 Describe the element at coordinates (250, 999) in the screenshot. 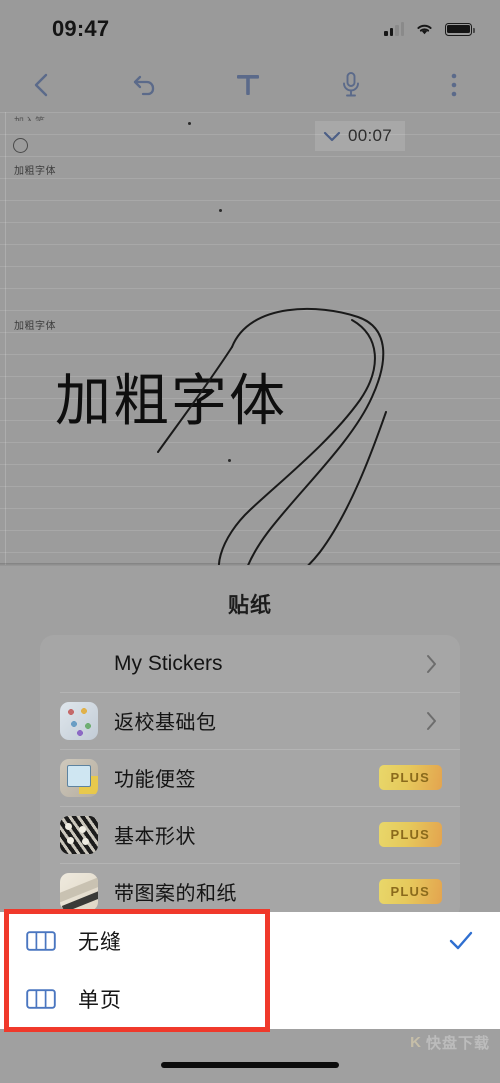

I see `menu-item-single-page: 单页` at that location.